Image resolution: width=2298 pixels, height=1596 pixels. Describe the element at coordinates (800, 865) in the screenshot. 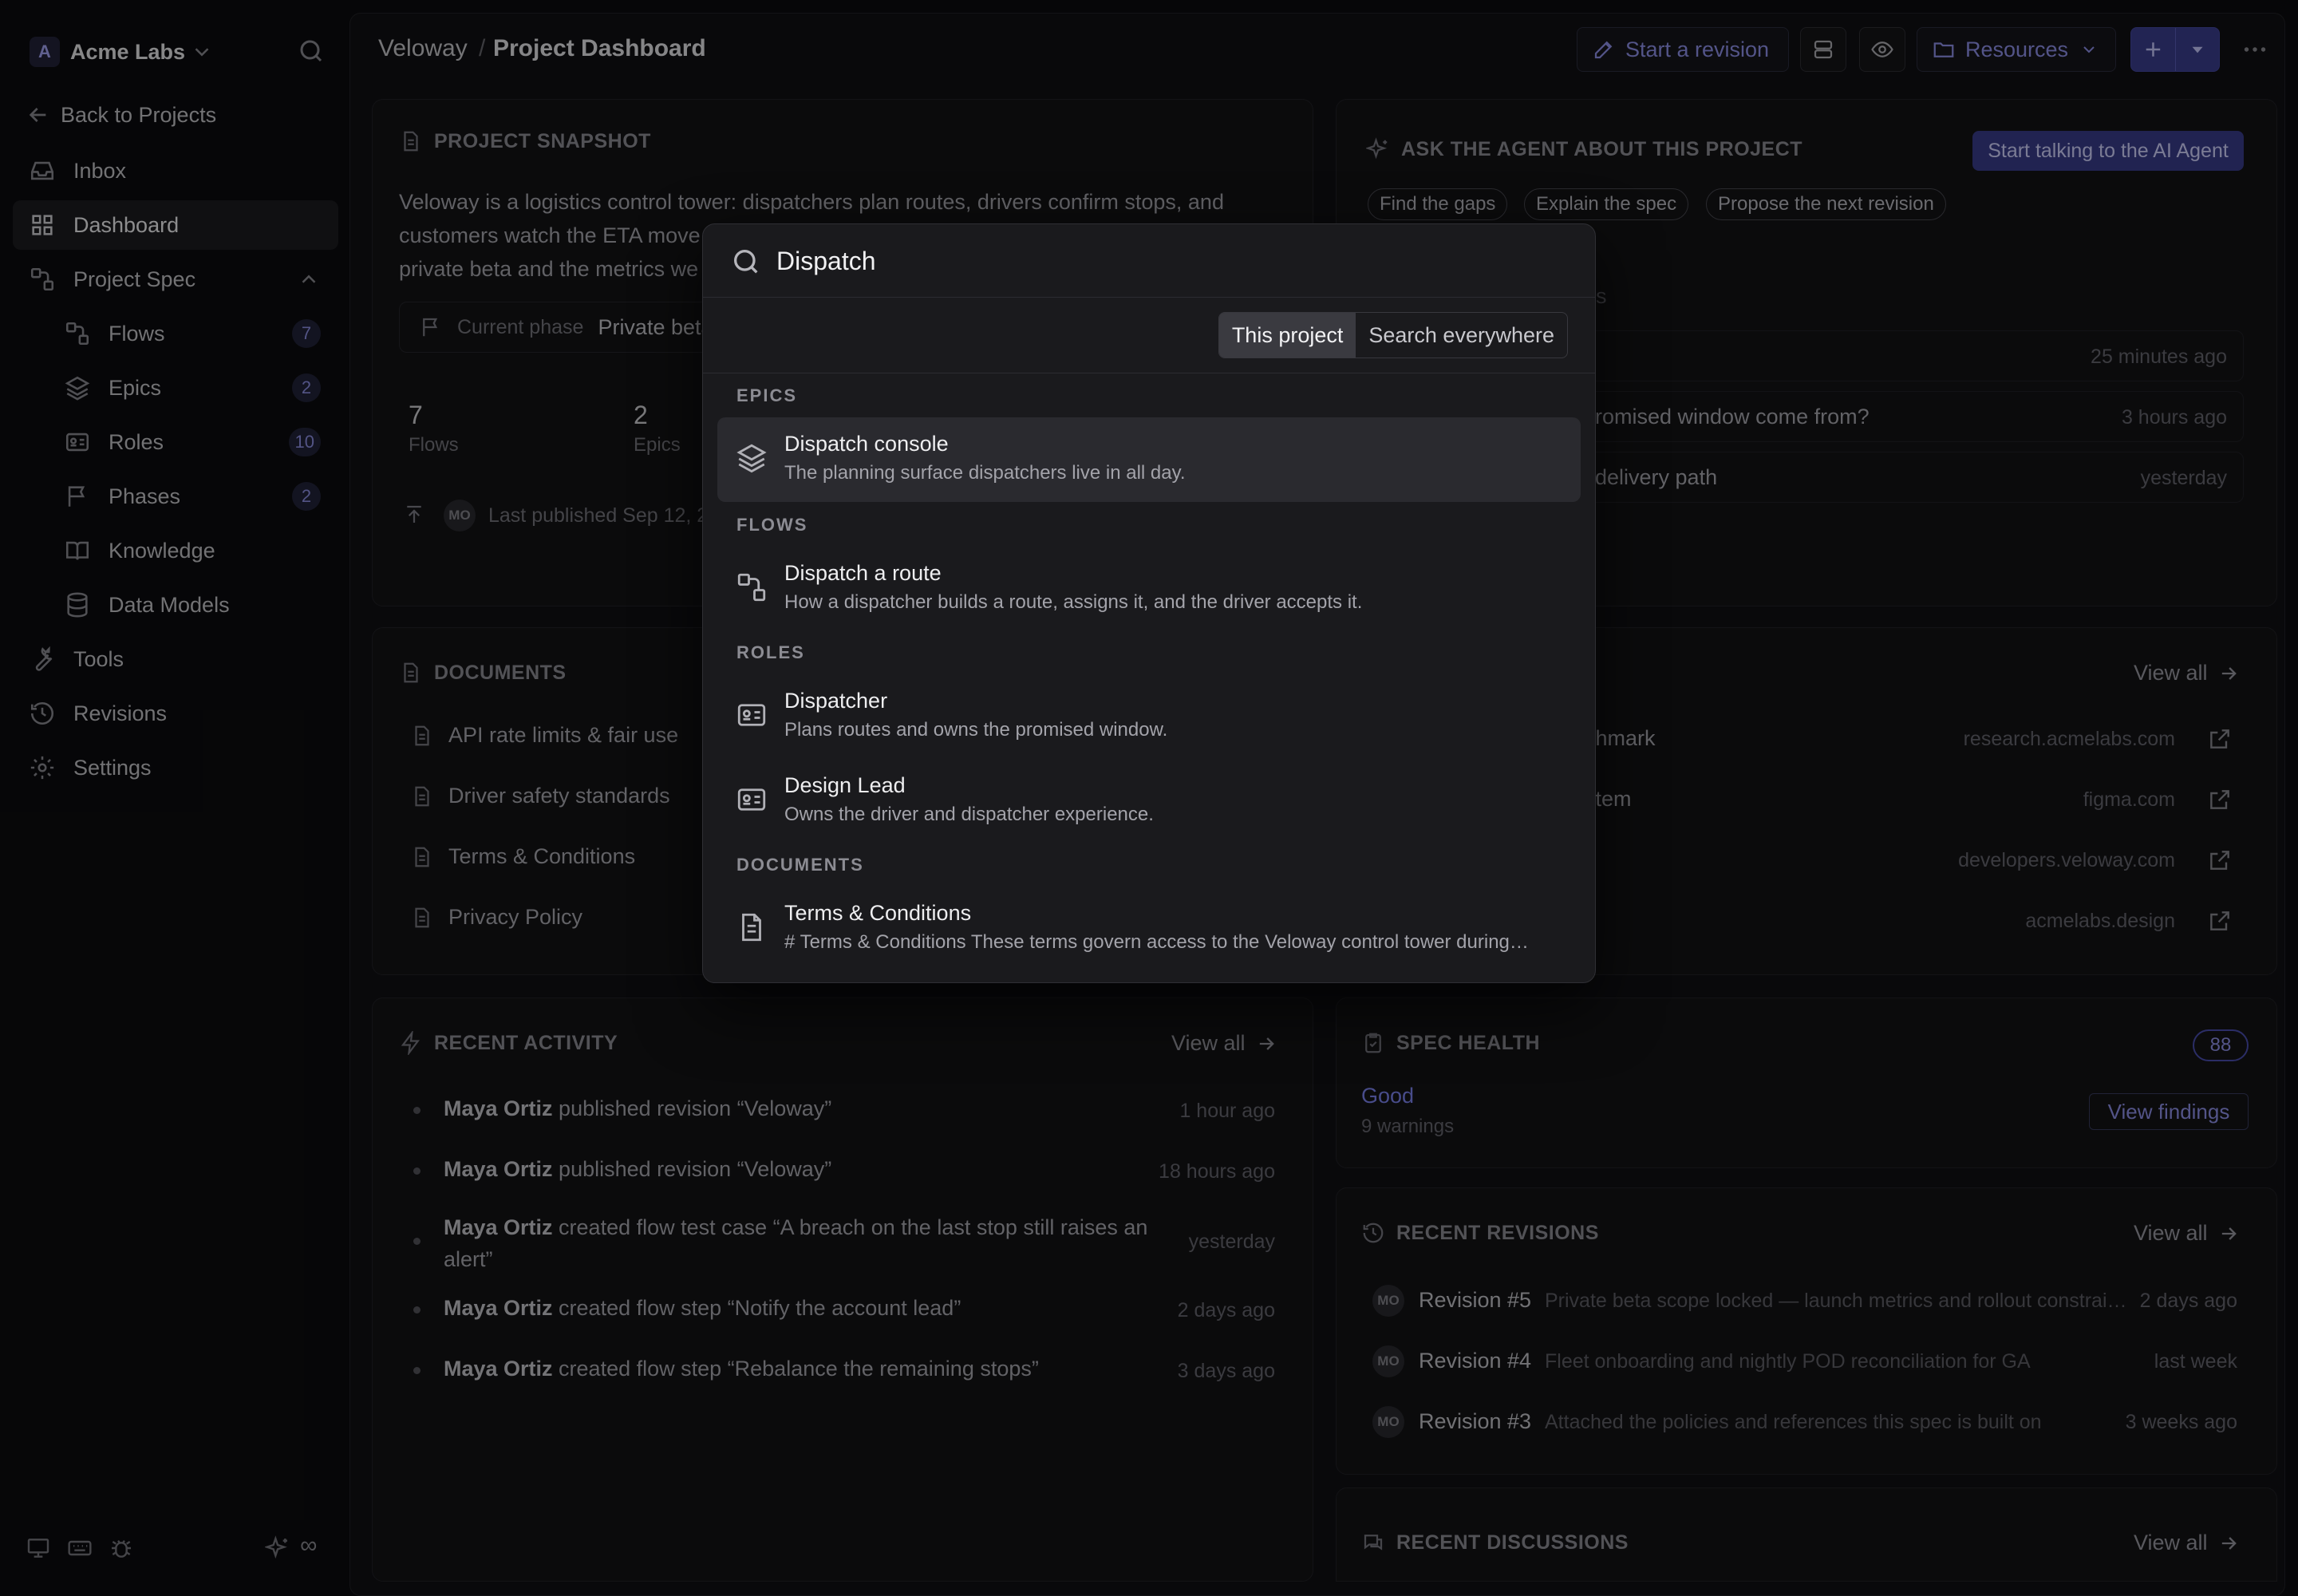

I see `section-documents: DOCUMENTS` at that location.